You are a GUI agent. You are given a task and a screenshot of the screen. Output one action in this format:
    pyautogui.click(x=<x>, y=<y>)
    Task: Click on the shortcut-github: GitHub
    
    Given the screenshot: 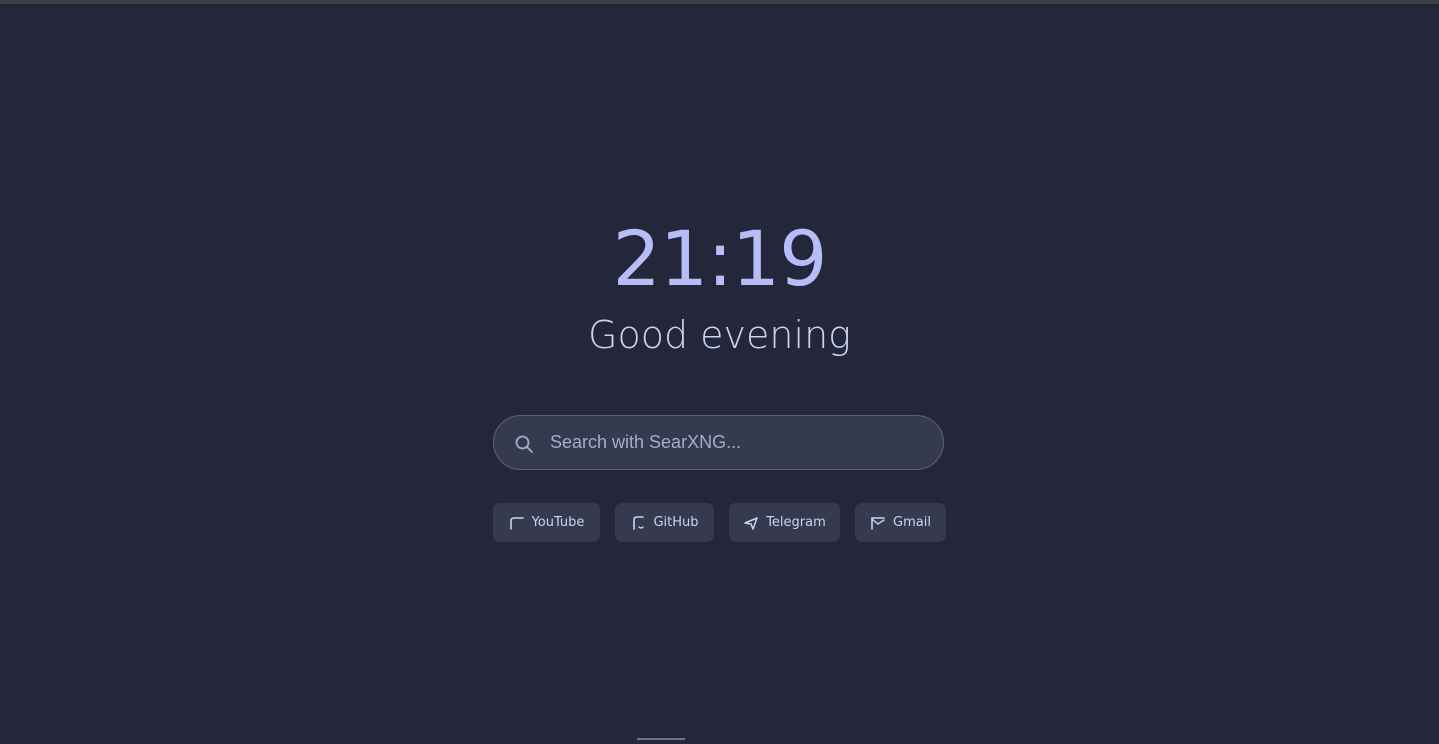 What is the action you would take?
    pyautogui.click(x=664, y=522)
    